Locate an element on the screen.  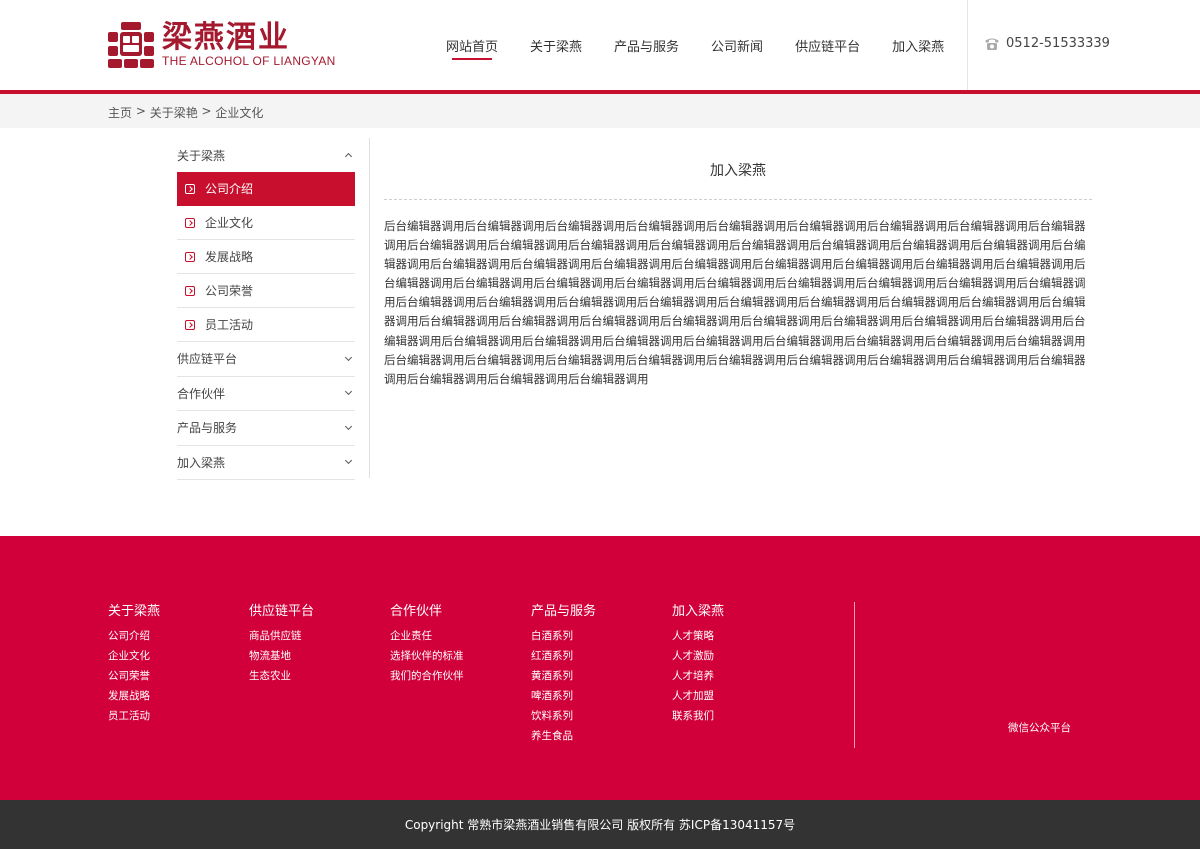
phone-icon is located at coordinates (992, 44).